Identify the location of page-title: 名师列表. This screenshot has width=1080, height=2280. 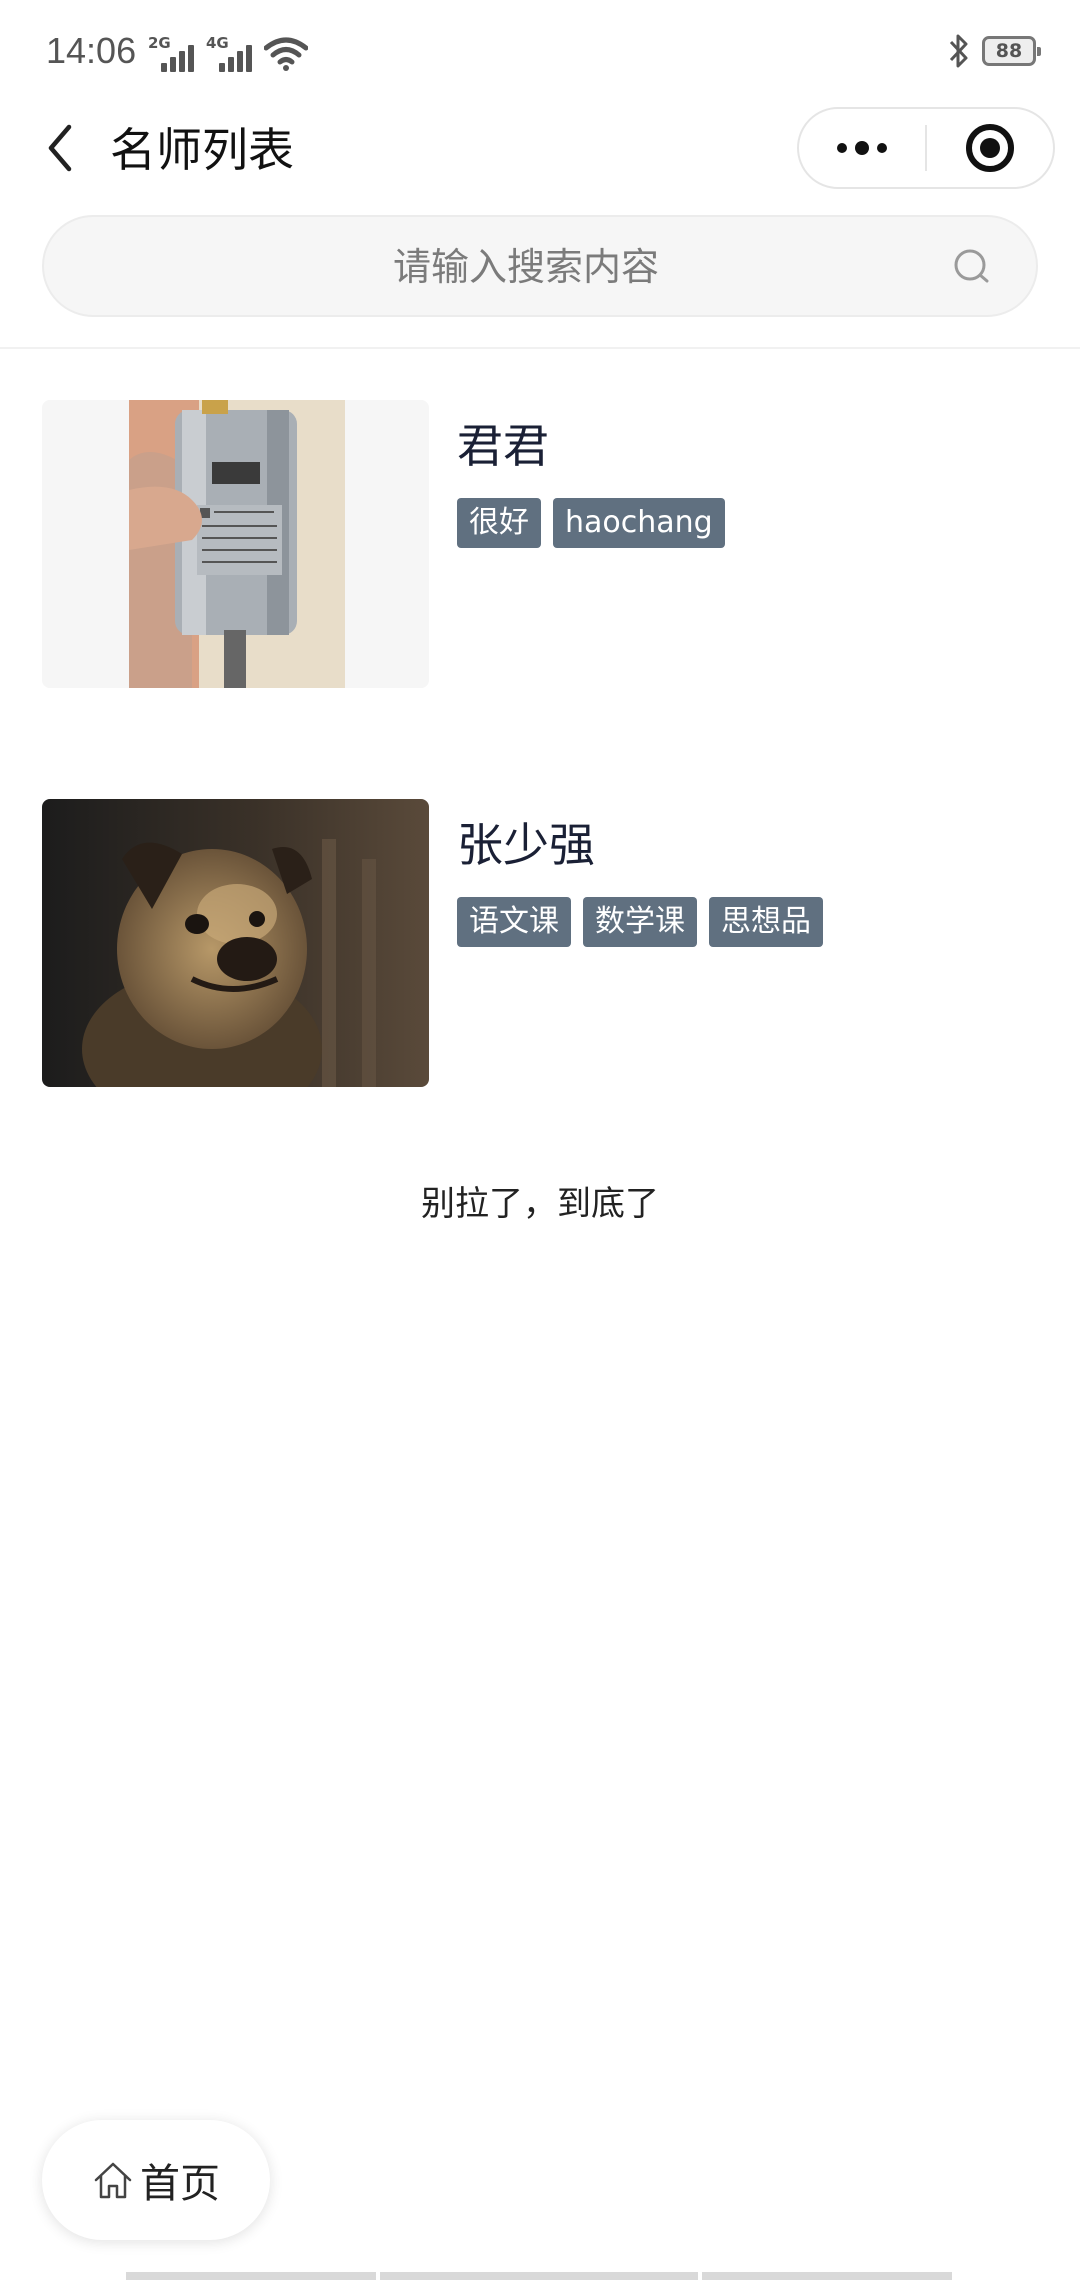
(202, 150).